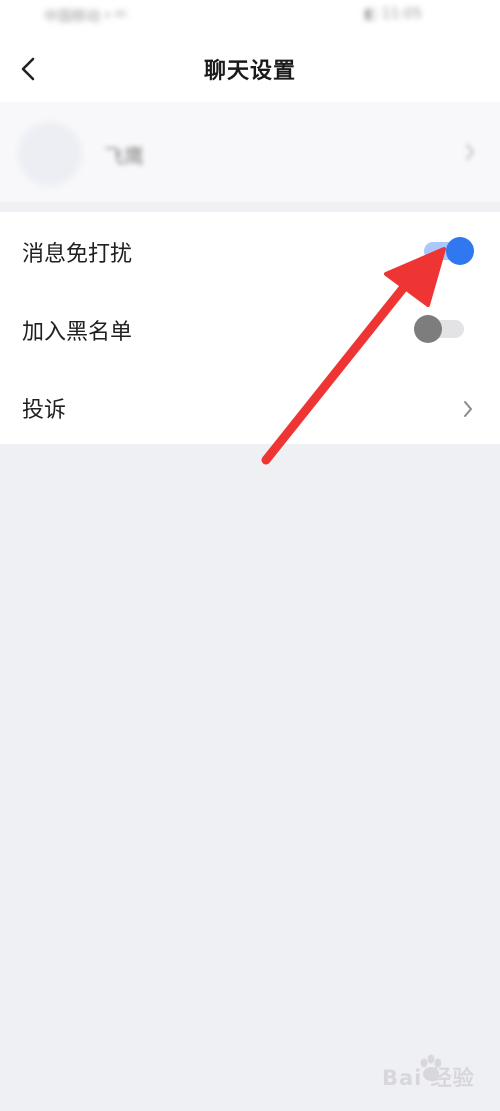  What do you see at coordinates (250, 152) in the screenshot?
I see `profile-row: 飞鹰` at bounding box center [250, 152].